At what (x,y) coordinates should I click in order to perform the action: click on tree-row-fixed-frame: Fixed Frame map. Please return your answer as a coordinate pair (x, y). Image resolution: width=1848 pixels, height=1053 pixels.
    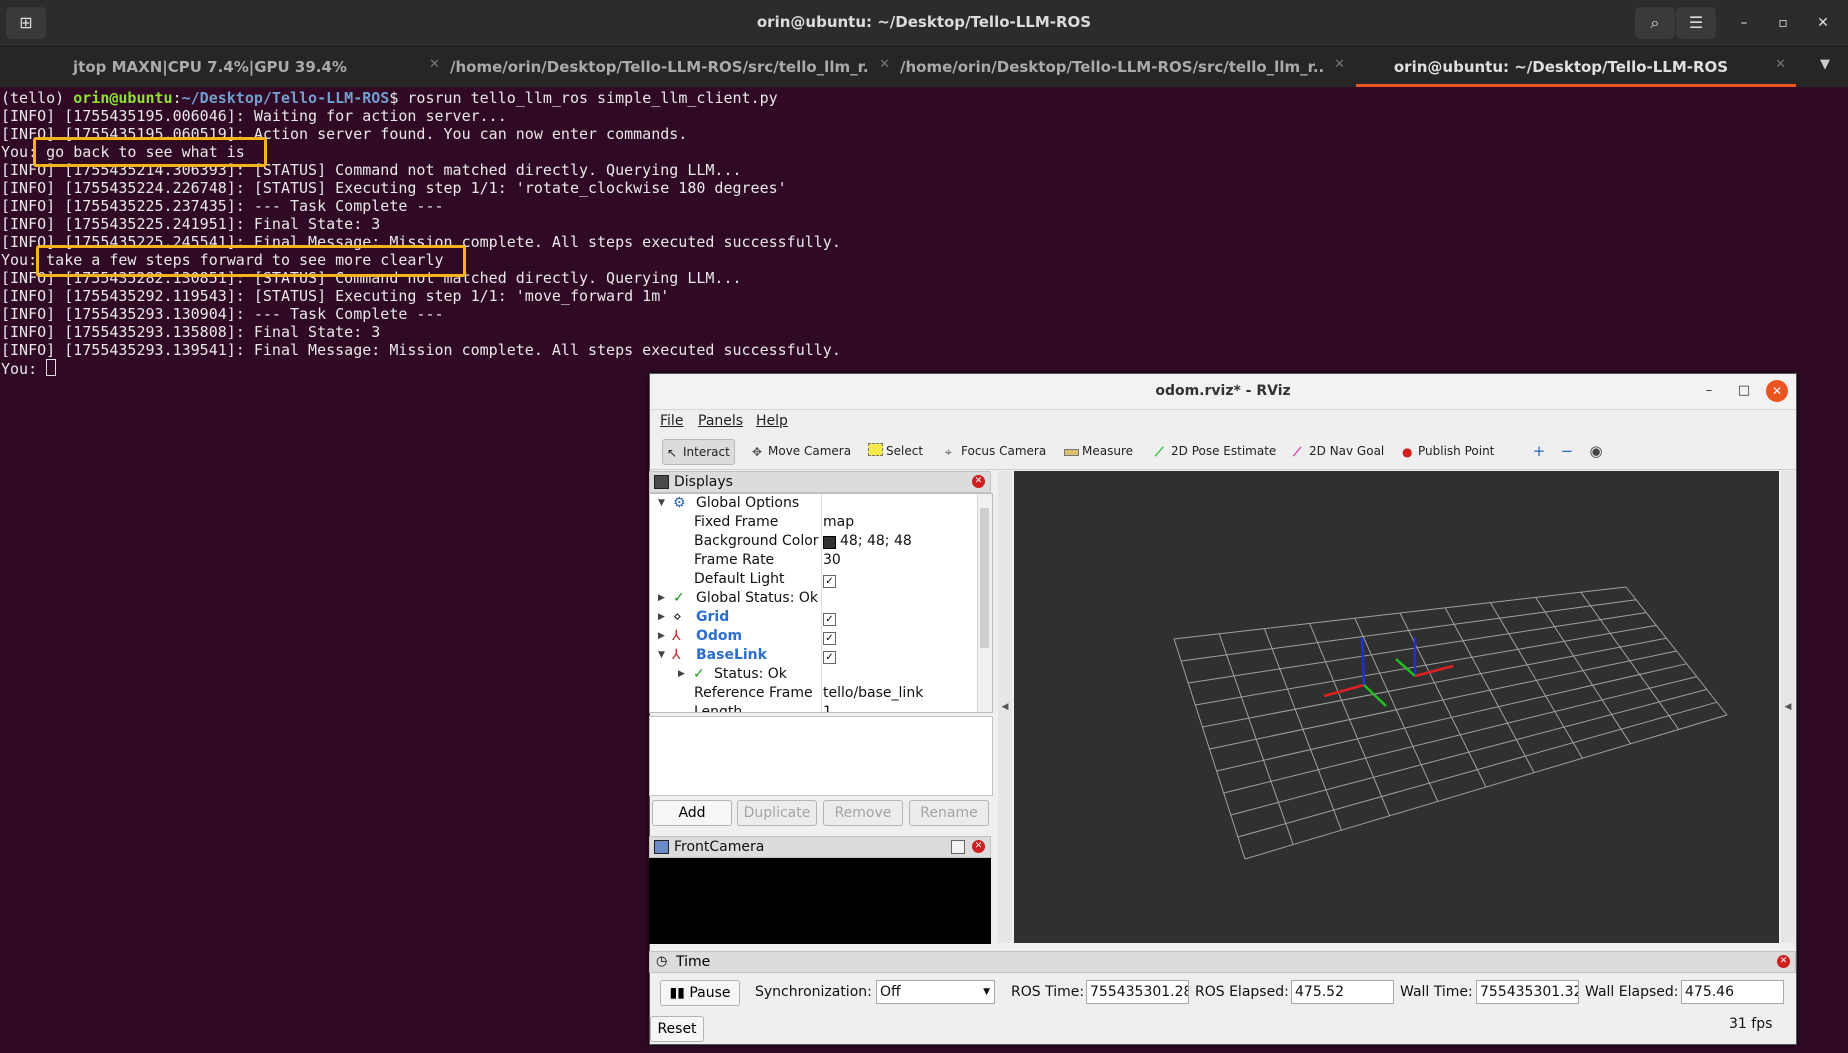
    Looking at the image, I should click on (812, 522).